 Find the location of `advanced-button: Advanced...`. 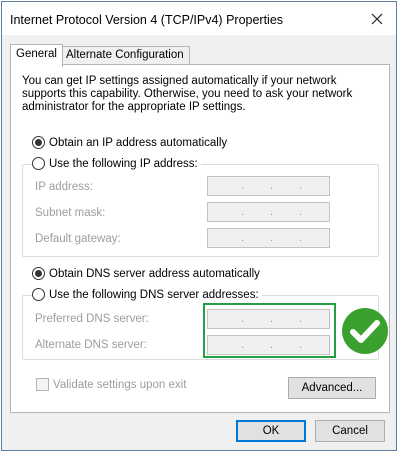

advanced-button: Advanced... is located at coordinates (332, 388).